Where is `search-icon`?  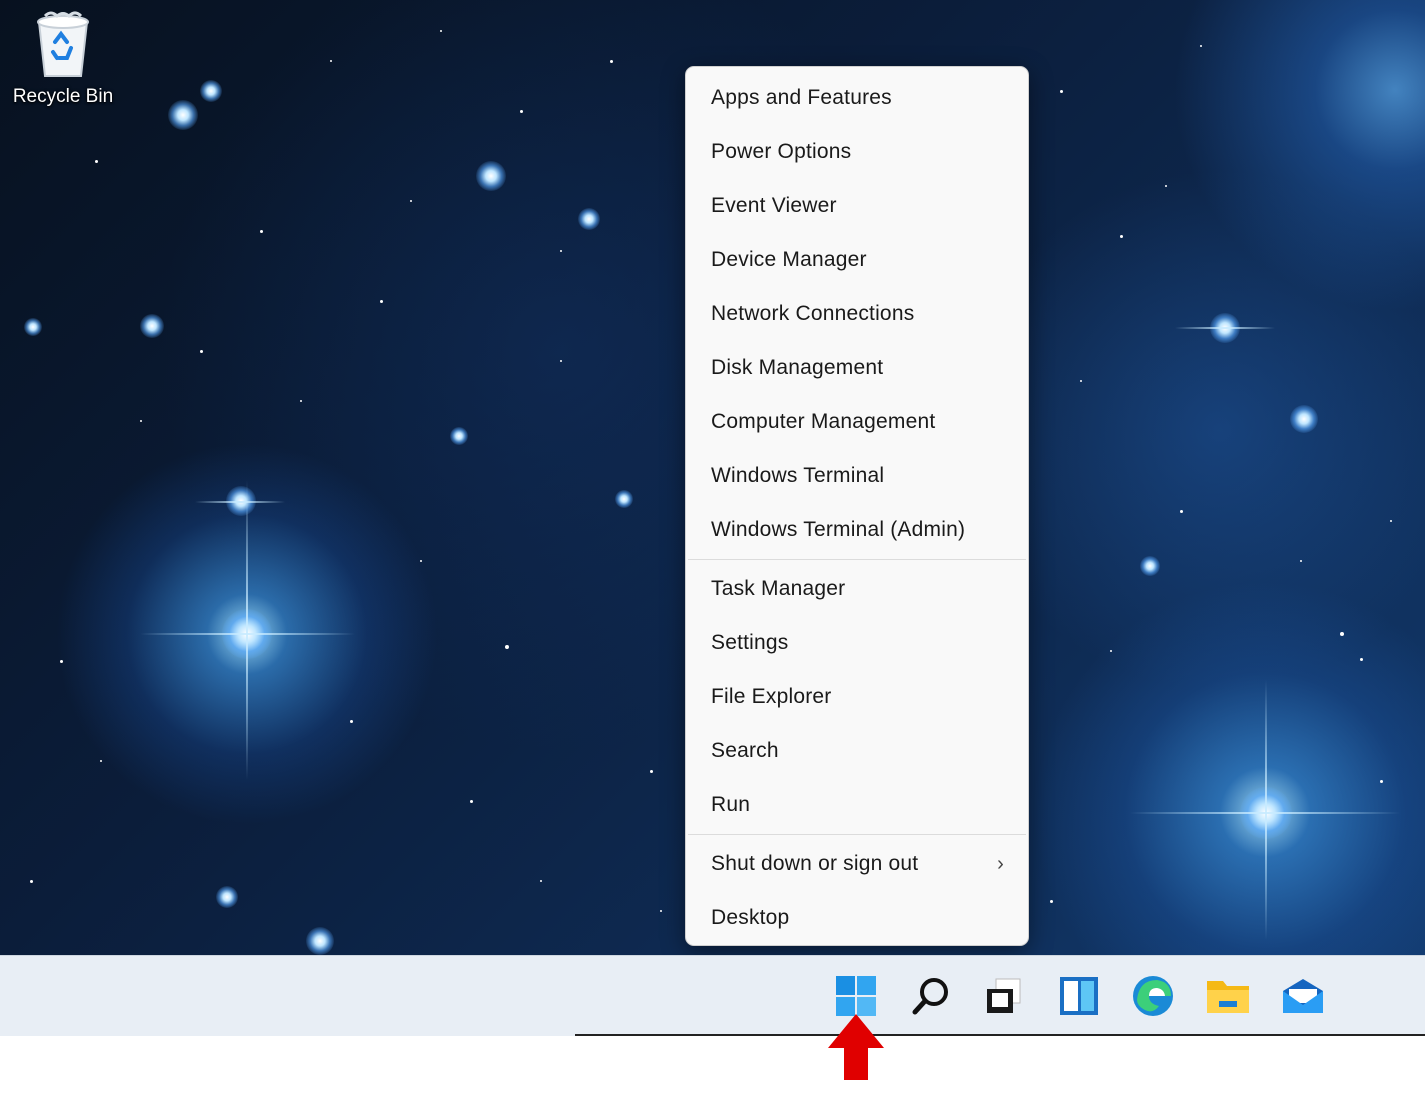
search-icon is located at coordinates (930, 996).